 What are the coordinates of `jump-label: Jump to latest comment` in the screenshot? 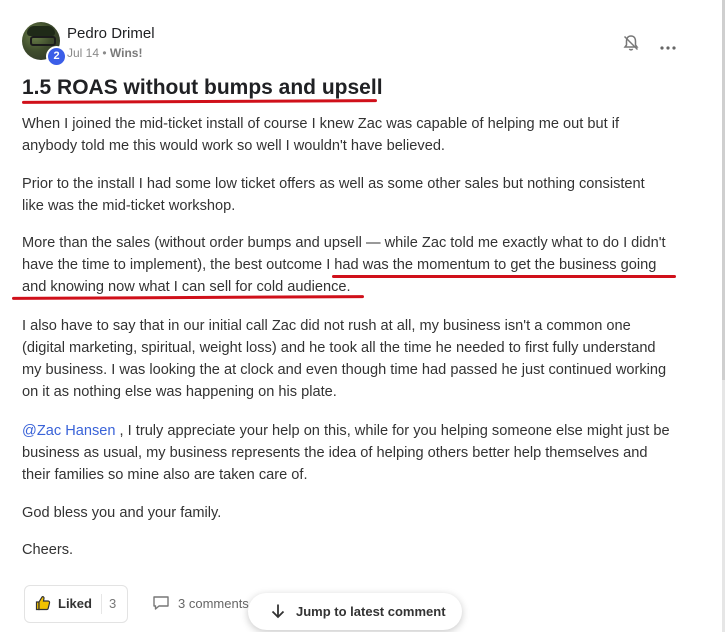 It's located at (371, 611).